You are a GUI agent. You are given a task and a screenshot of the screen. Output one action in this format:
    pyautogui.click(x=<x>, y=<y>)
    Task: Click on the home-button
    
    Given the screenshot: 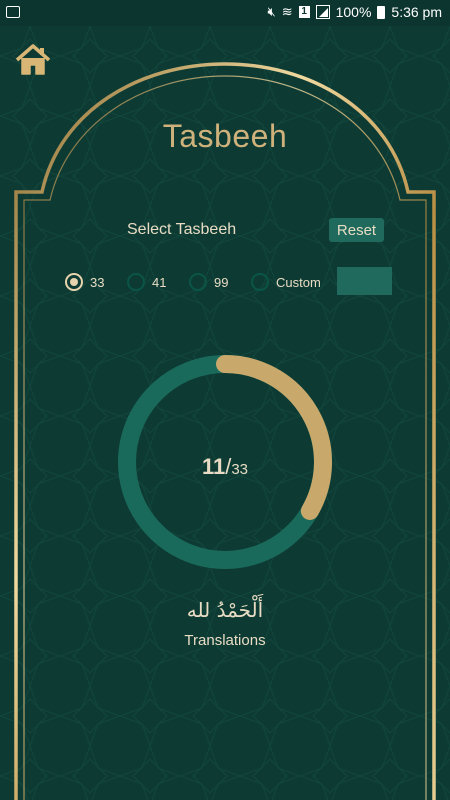 What is the action you would take?
    pyautogui.click(x=33, y=60)
    